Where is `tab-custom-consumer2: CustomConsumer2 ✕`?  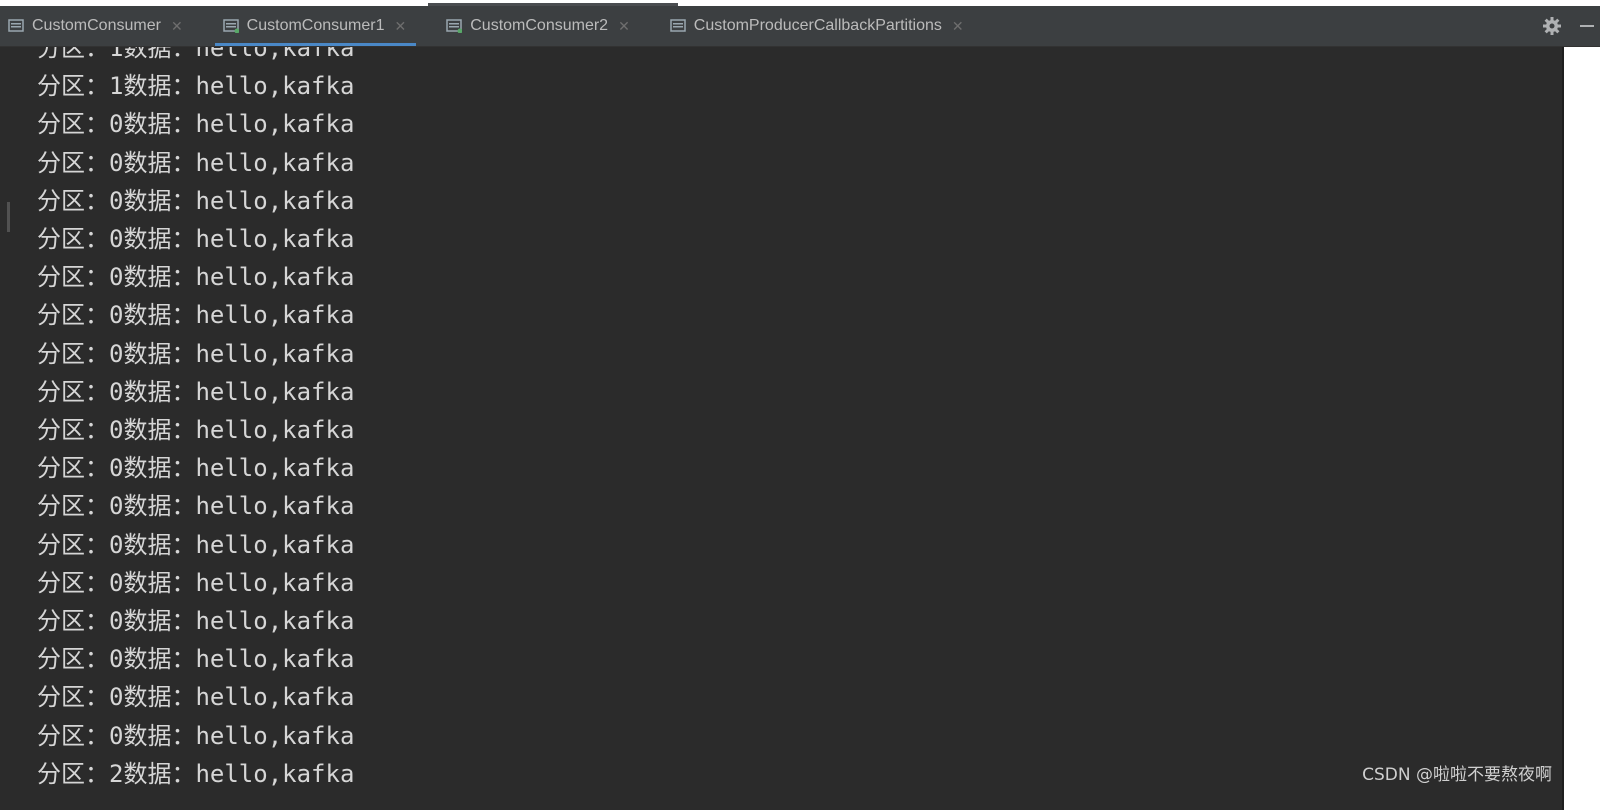 tab-custom-consumer2: CustomConsumer2 ✕ is located at coordinates (539, 26).